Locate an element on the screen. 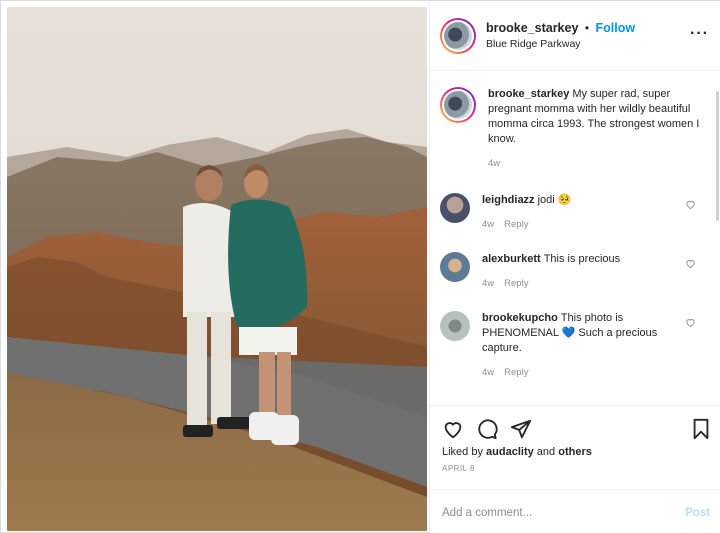 Image resolution: width=720 pixels, height=533 pixels. comment-bubble-icon is located at coordinates (487, 429).